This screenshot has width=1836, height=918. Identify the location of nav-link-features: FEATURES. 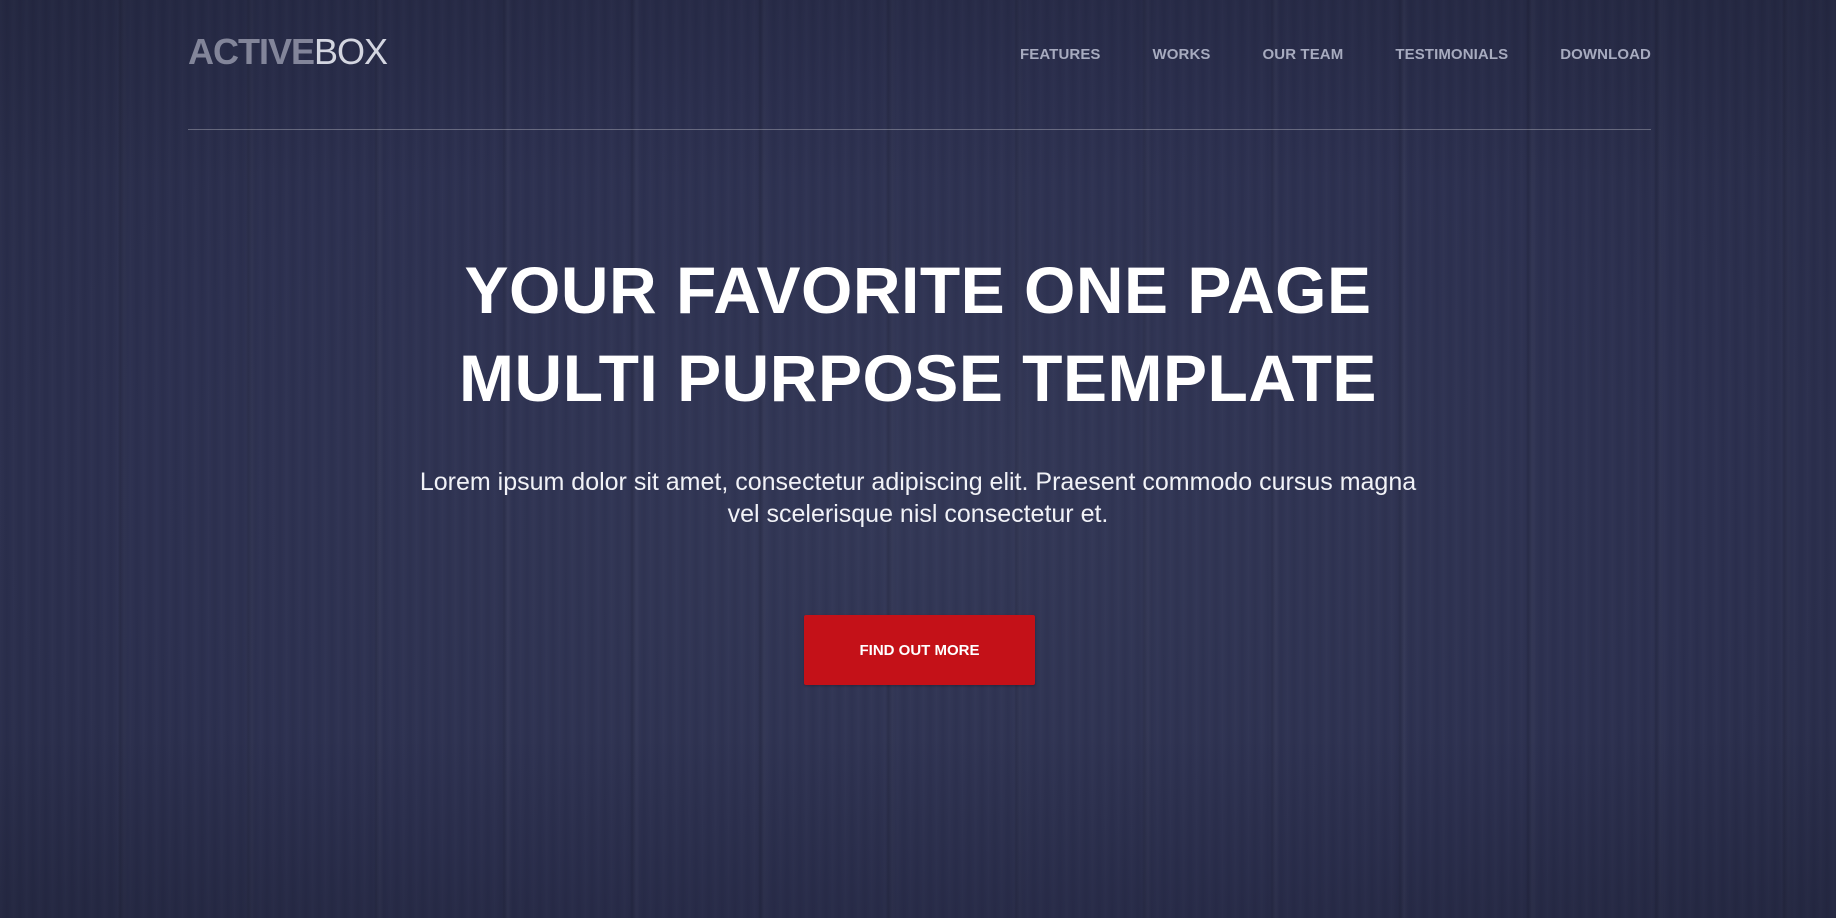
(1060, 54).